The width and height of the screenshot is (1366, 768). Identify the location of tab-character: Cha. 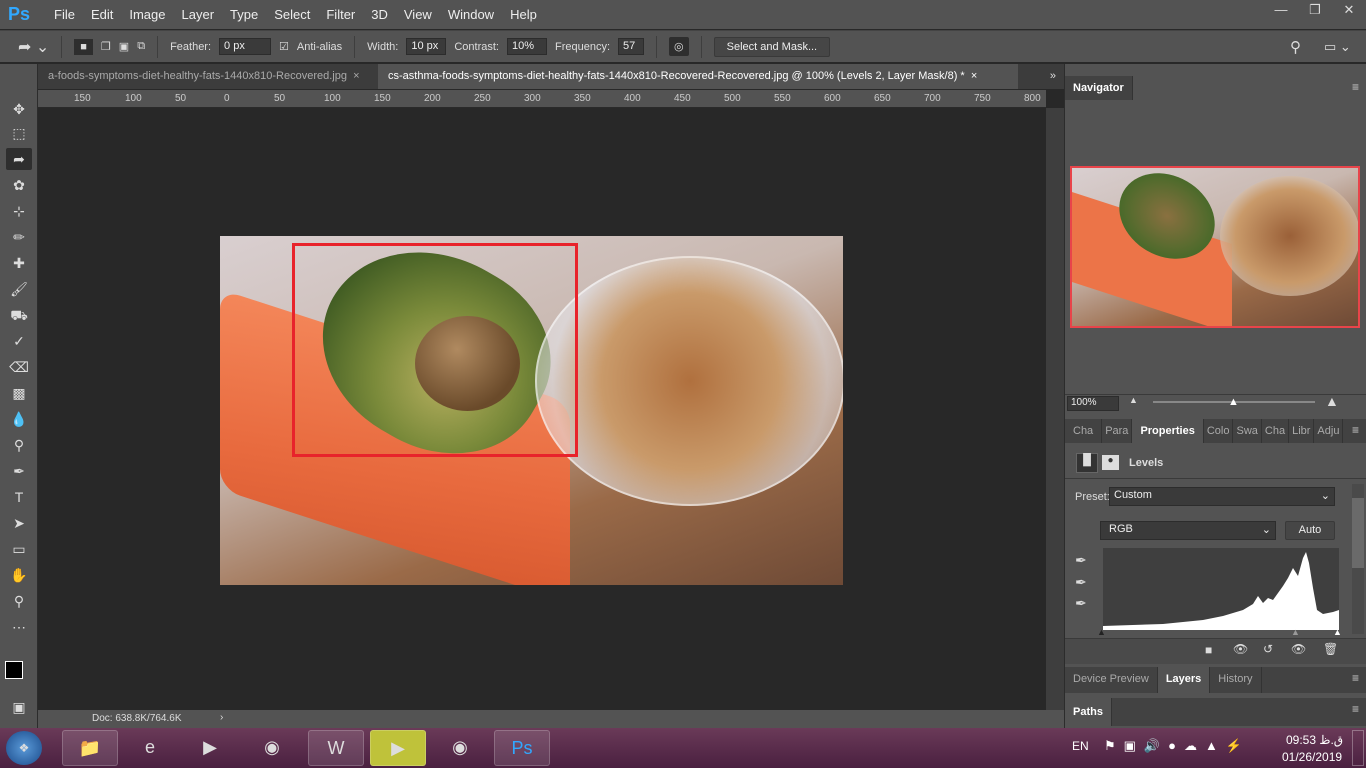
(1276, 431).